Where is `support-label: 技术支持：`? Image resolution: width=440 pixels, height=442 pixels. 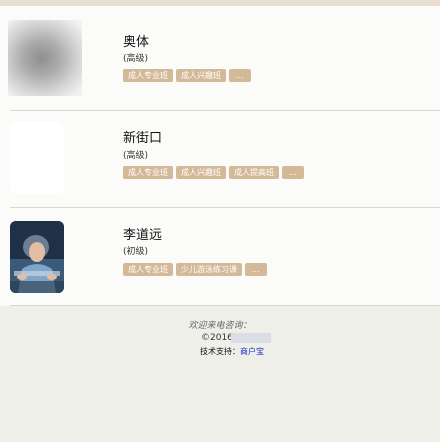 support-label: 技术支持： is located at coordinates (220, 351).